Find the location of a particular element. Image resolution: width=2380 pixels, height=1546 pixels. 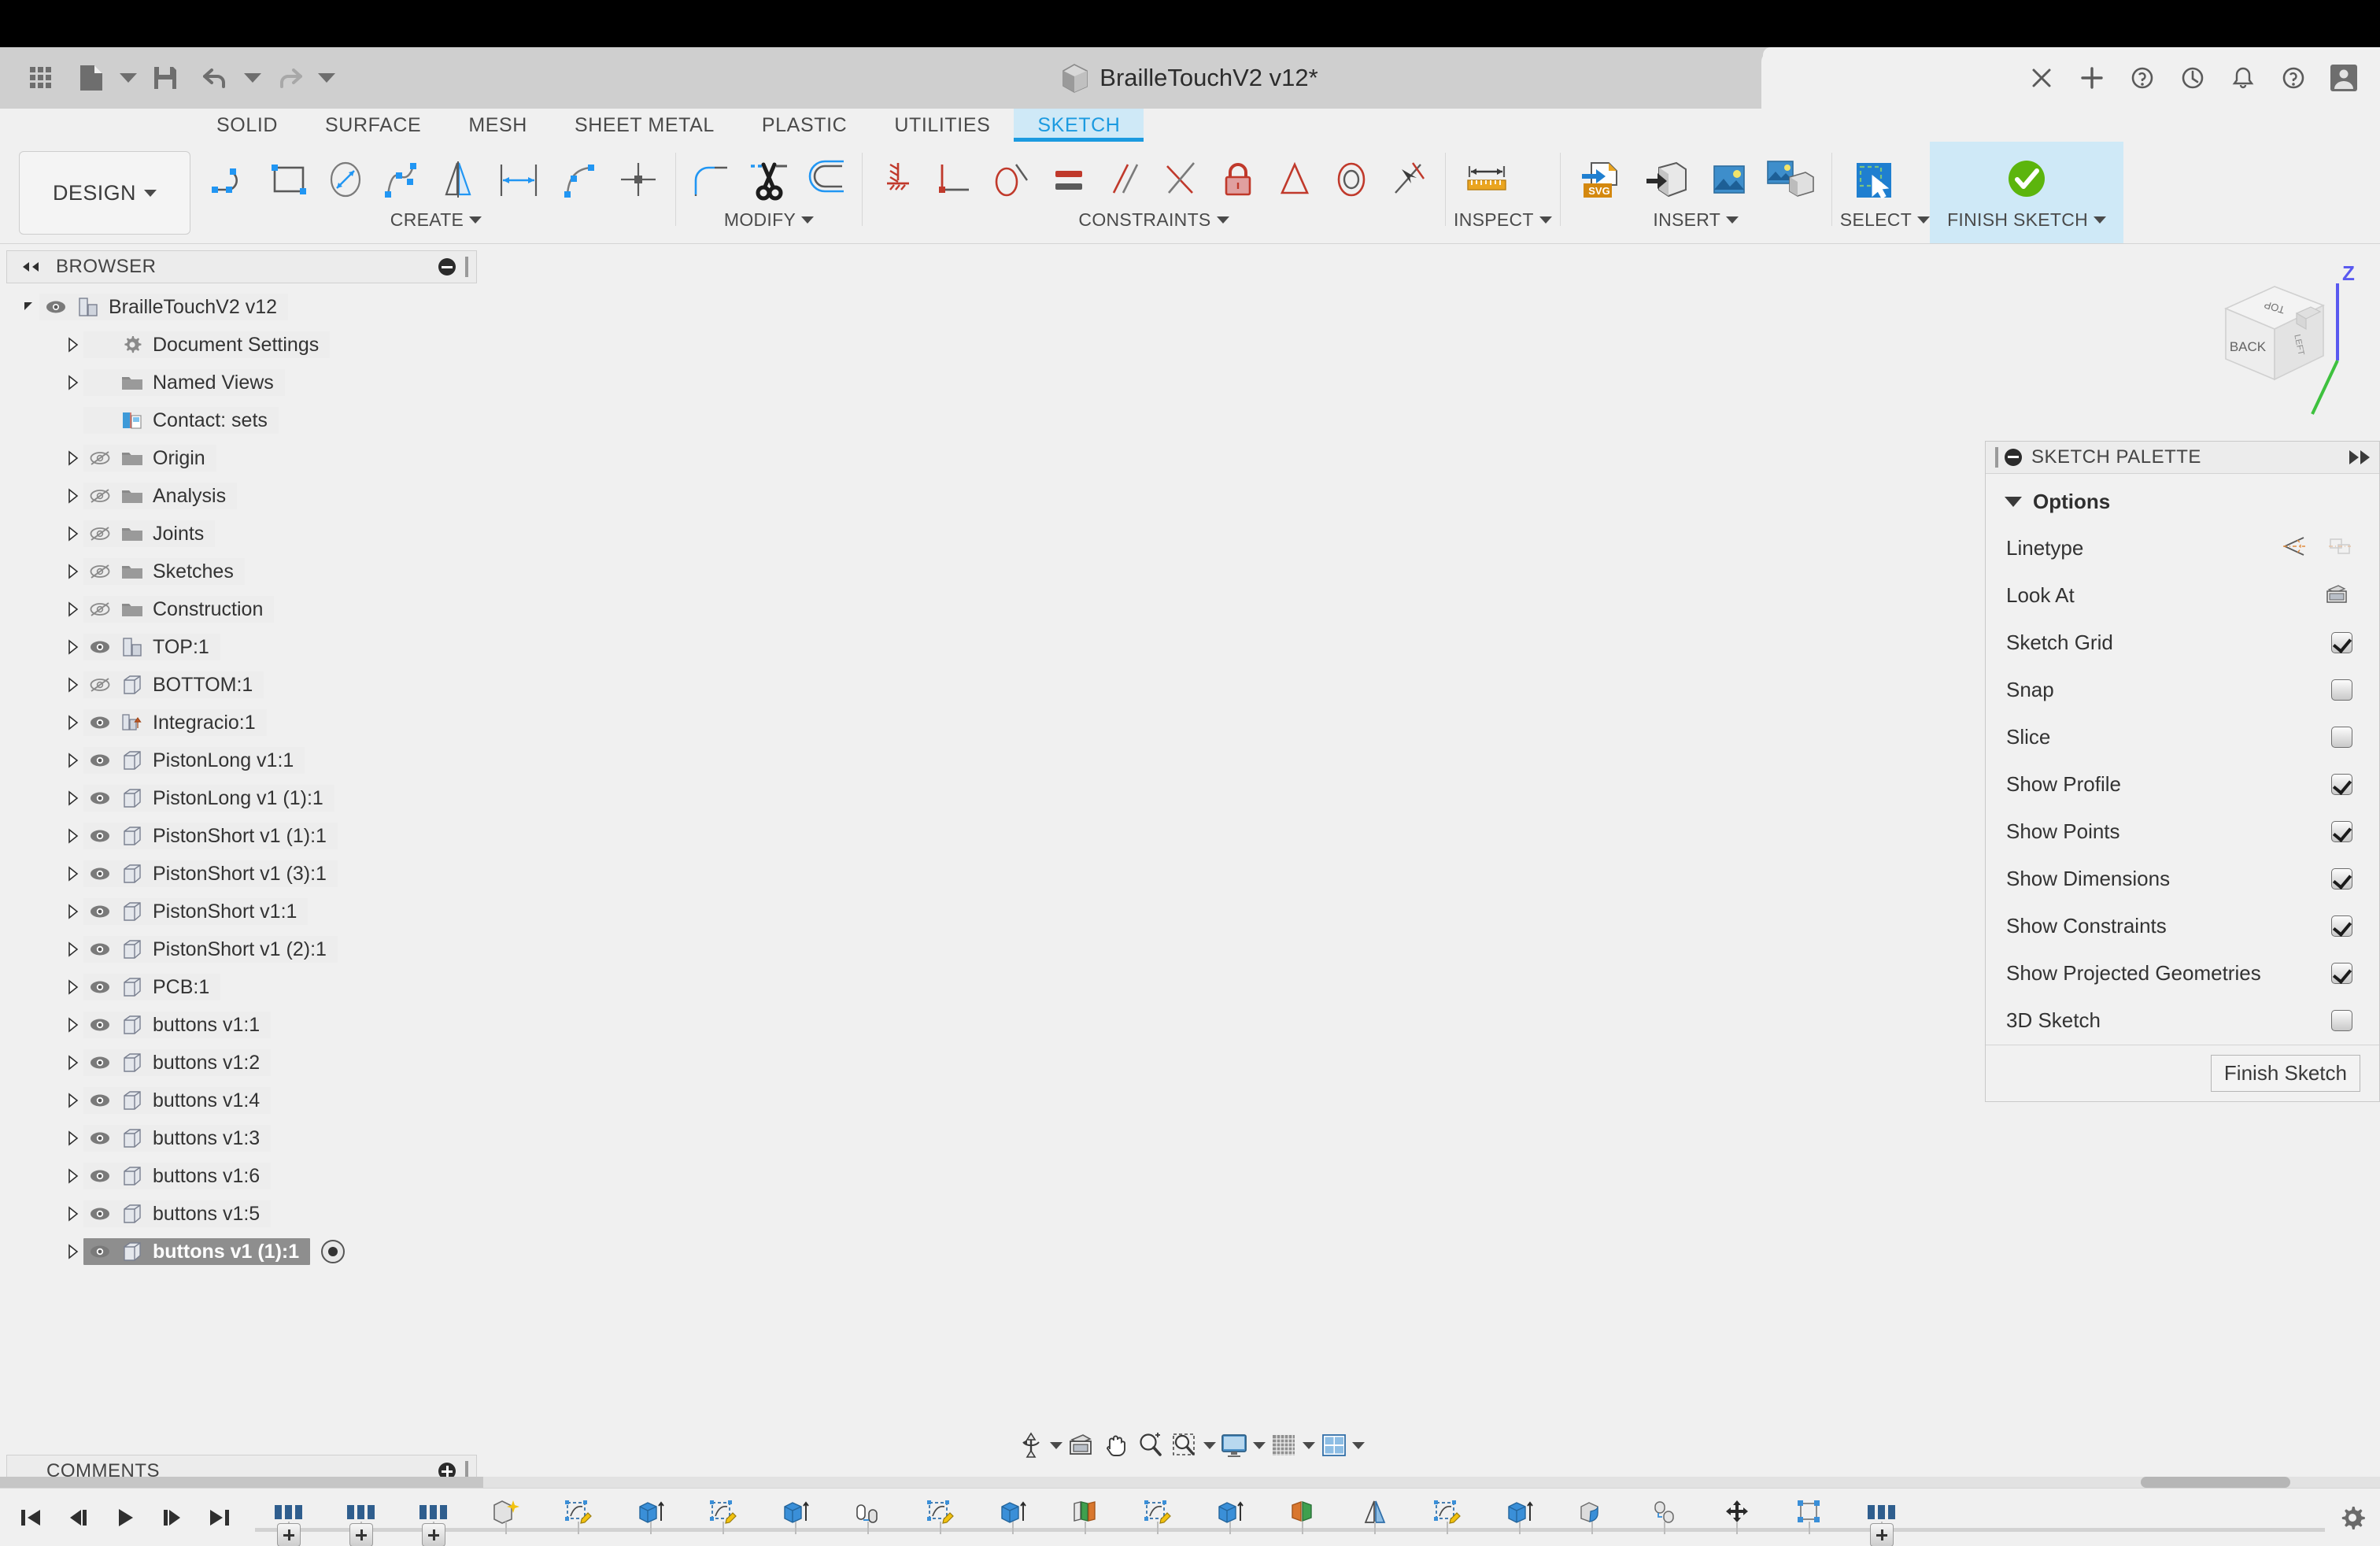

panel-title-insert: INSERT is located at coordinates (1696, 220).